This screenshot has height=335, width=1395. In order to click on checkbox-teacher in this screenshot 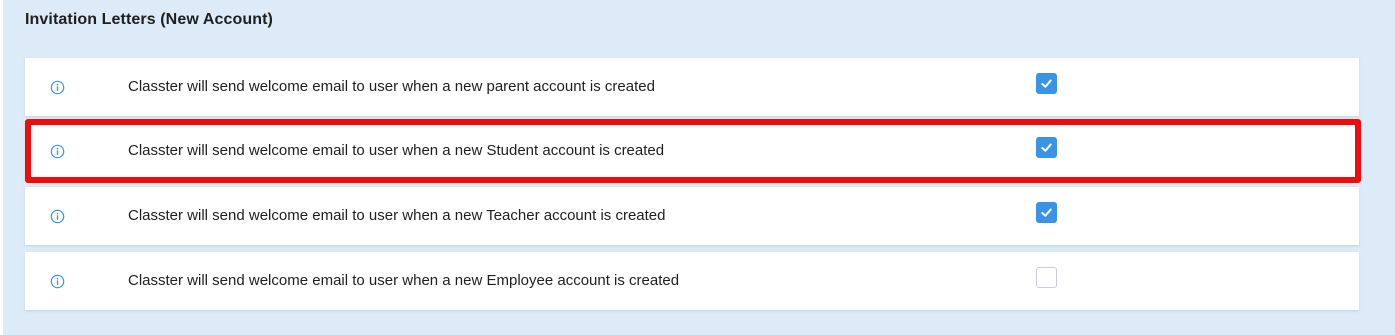, I will do `click(1046, 212)`.